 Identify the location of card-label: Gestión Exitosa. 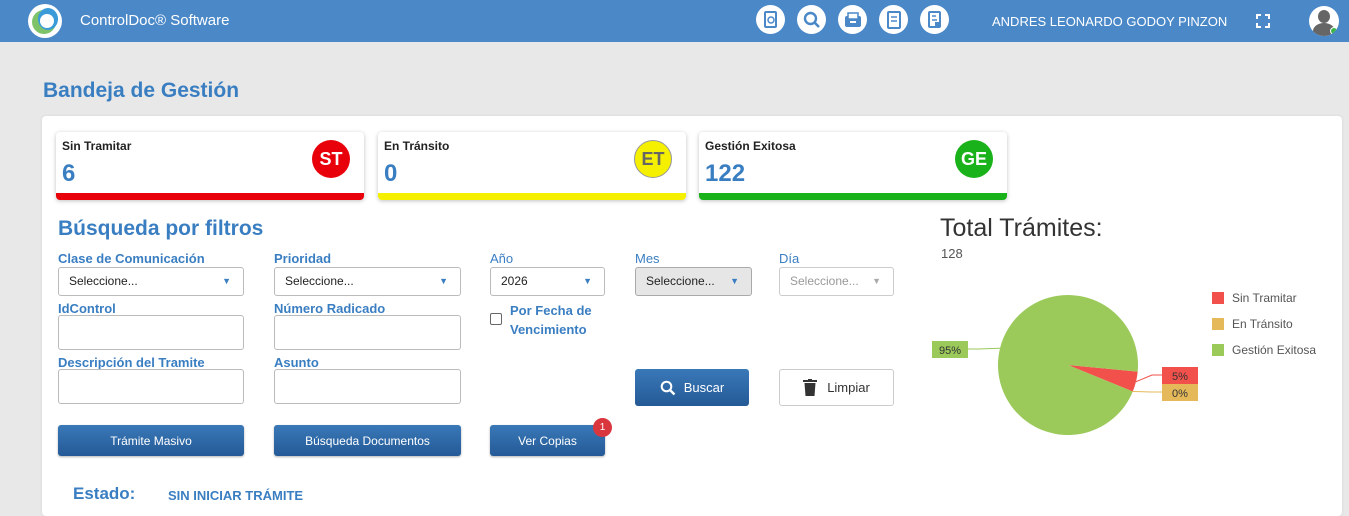
(750, 146).